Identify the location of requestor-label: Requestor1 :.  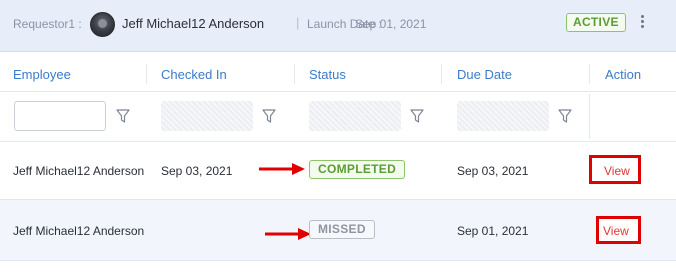
(47, 24).